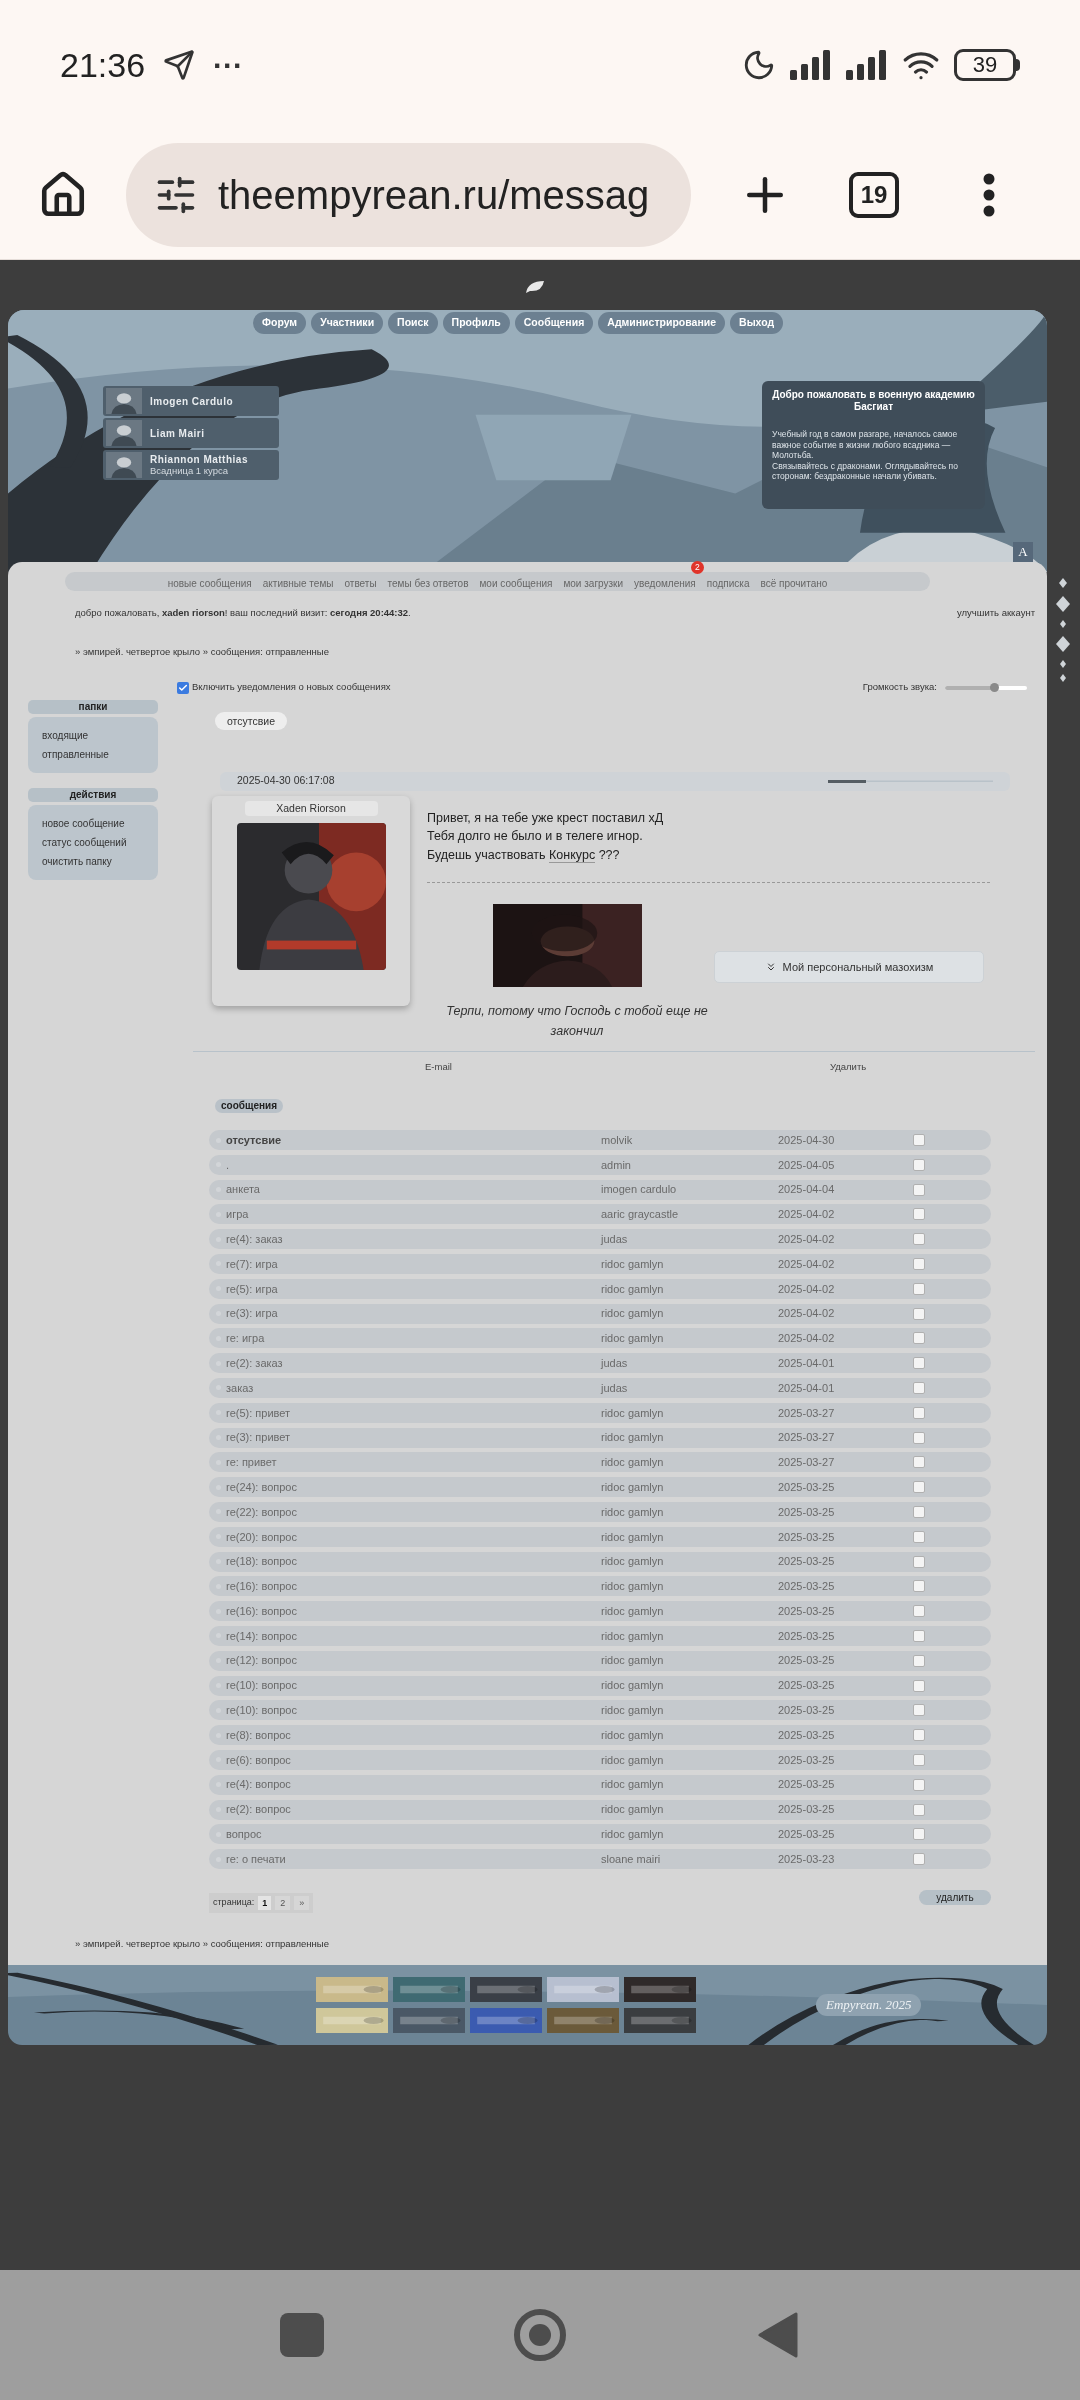 This screenshot has height=2400, width=1080. What do you see at coordinates (183, 687) in the screenshot?
I see `notifications-checkbox` at bounding box center [183, 687].